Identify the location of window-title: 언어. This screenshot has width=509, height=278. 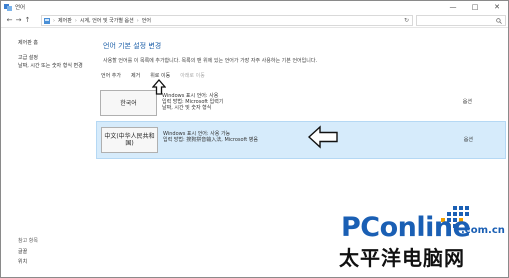
(20, 8).